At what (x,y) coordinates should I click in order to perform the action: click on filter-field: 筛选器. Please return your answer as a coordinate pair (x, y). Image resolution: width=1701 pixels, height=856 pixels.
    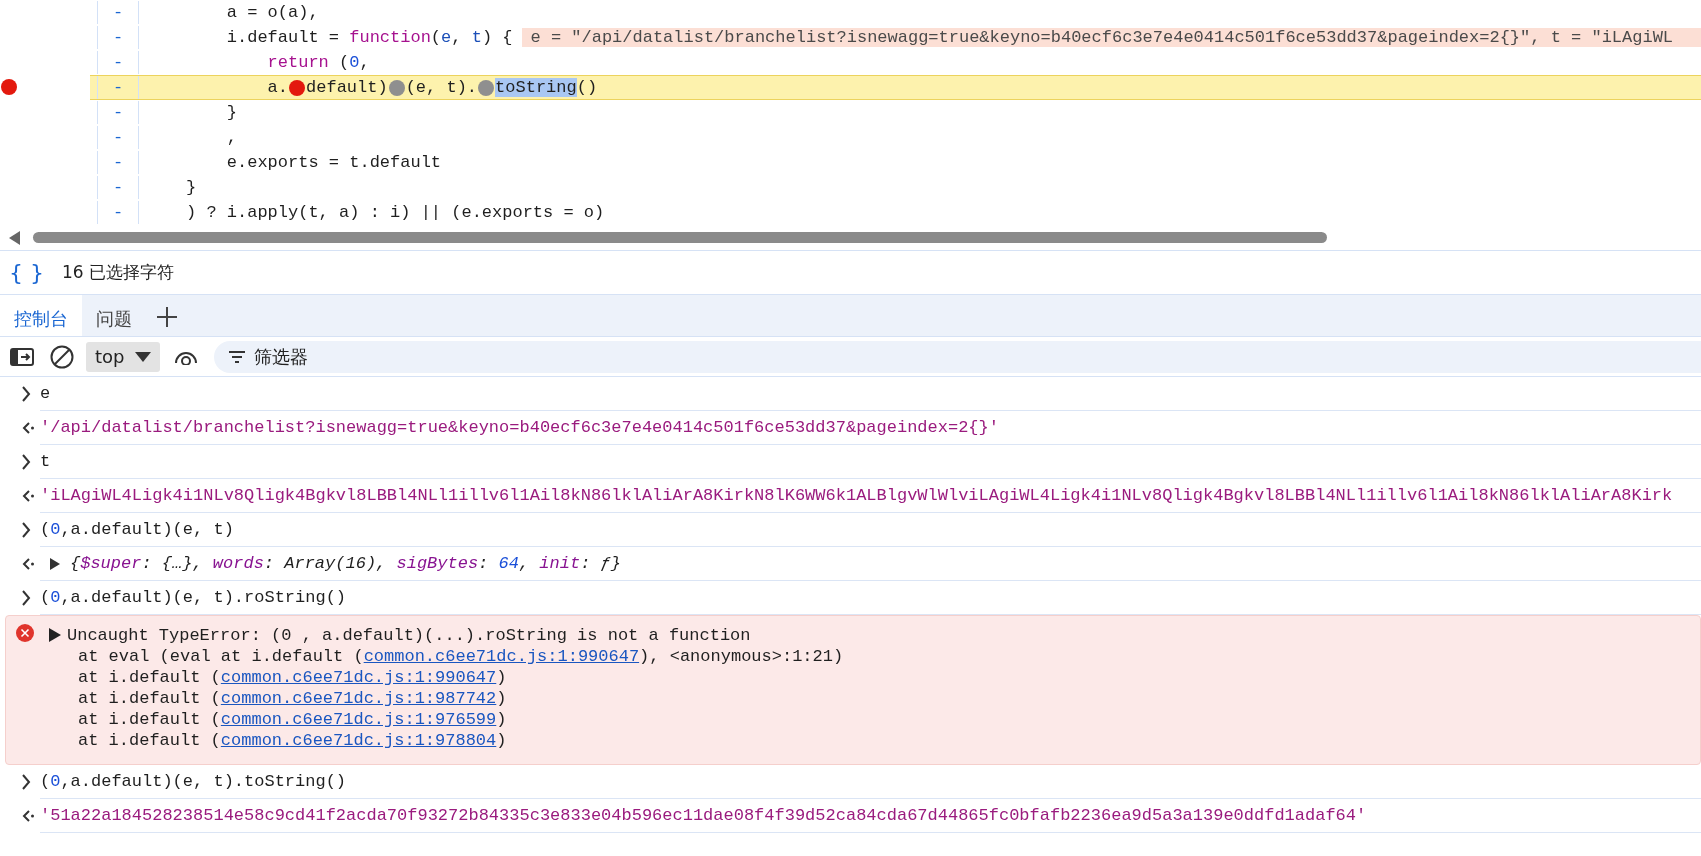
    Looking at the image, I should click on (957, 356).